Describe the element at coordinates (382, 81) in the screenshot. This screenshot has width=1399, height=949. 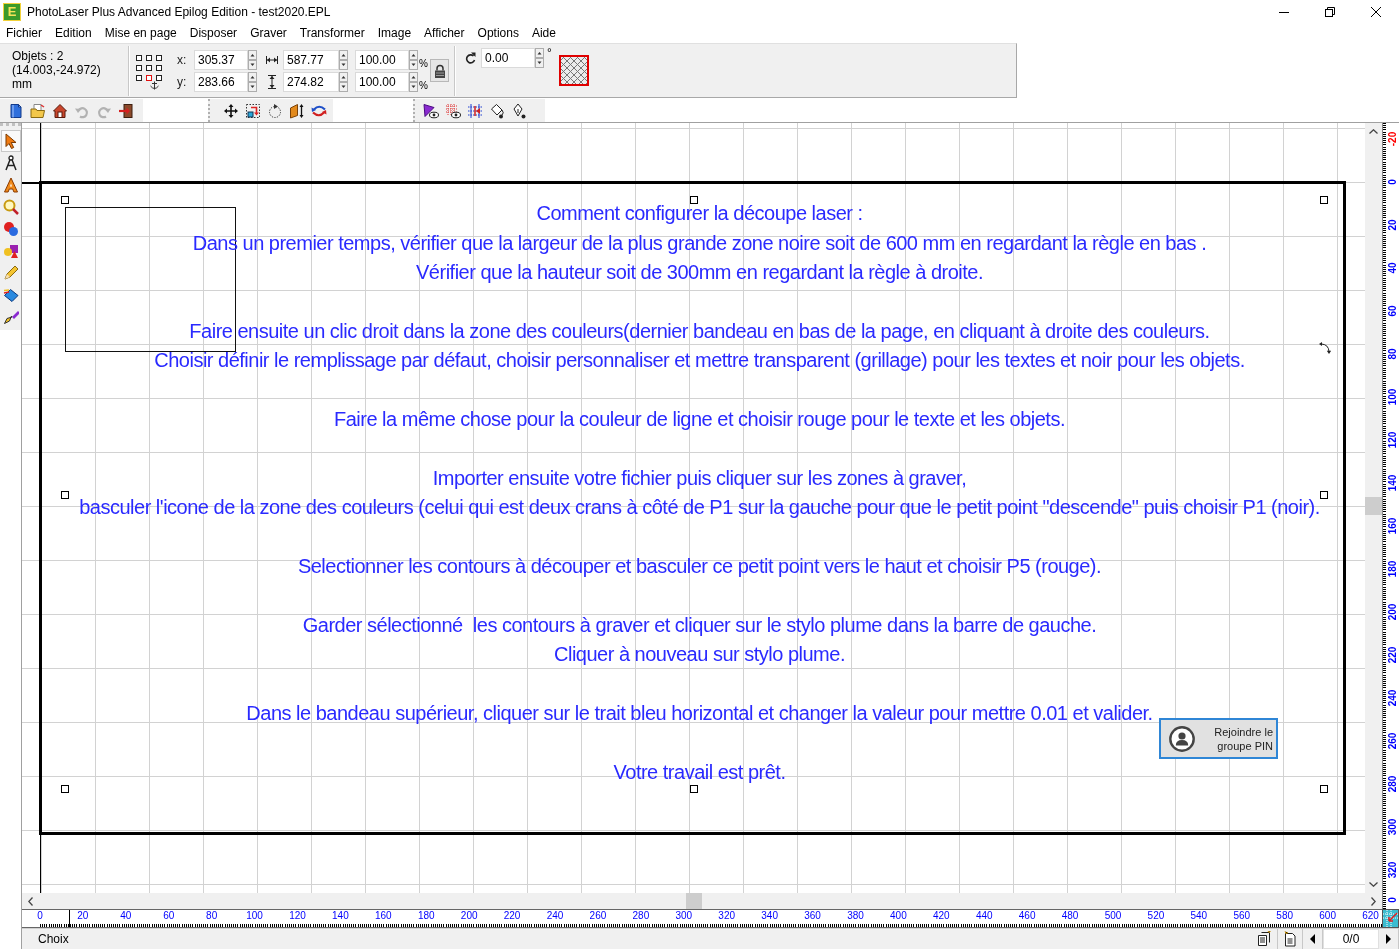
I see `scale-y-field: 100.00` at that location.